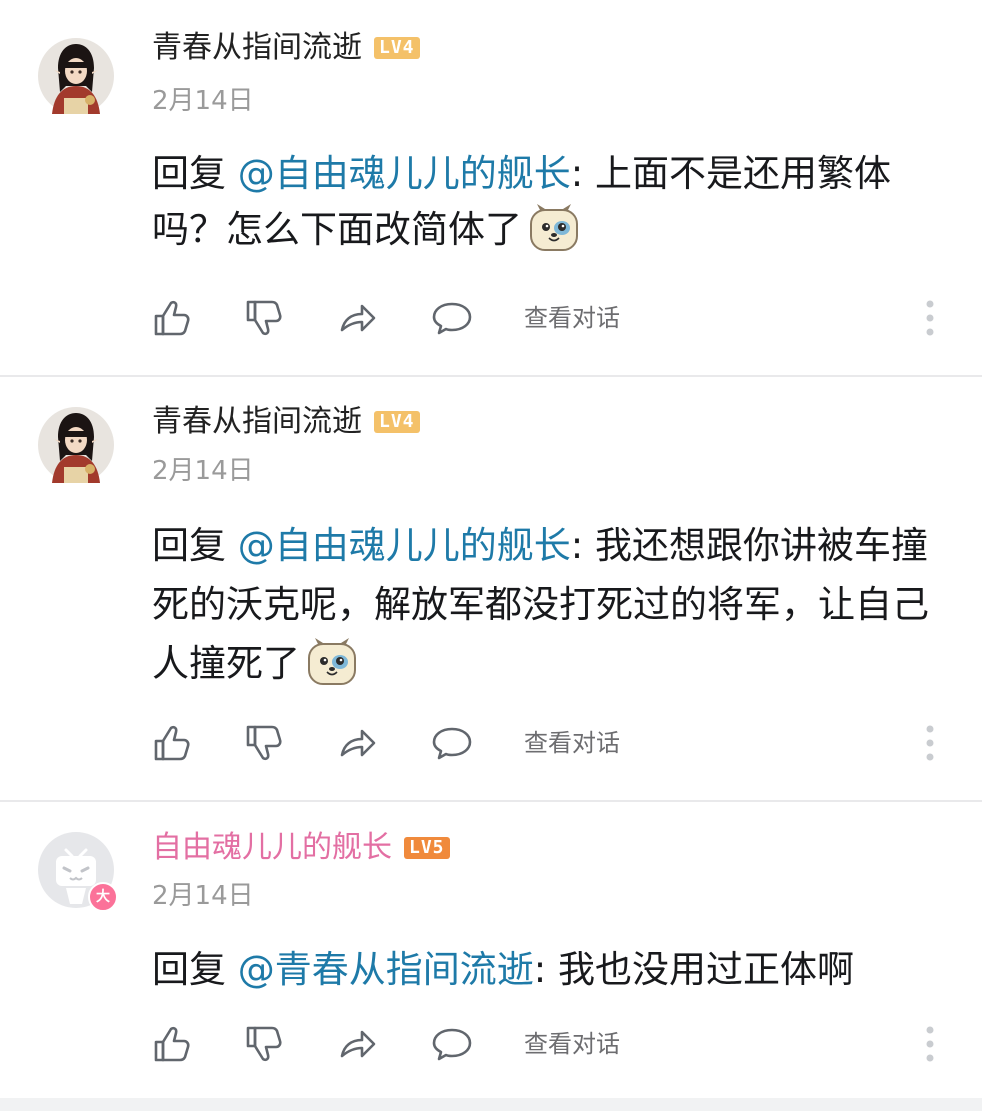  Describe the element at coordinates (491, 1104) in the screenshot. I see `page-bottom-edge` at that location.